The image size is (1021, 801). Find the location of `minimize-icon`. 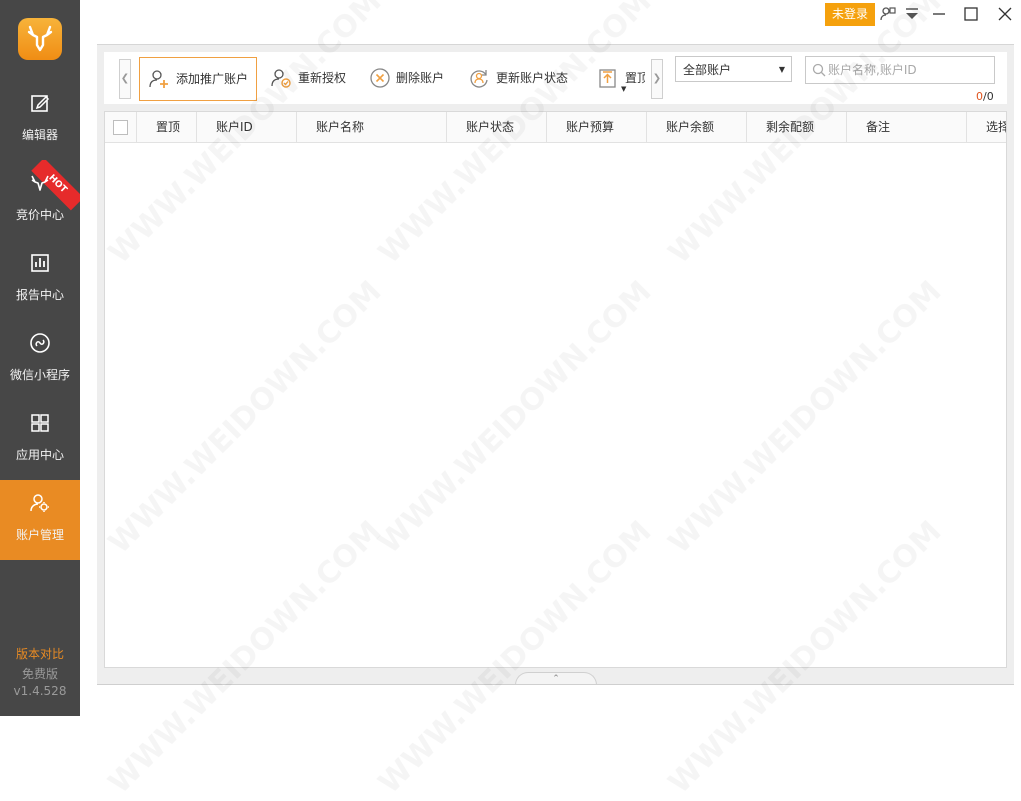

minimize-icon is located at coordinates (939, 14).